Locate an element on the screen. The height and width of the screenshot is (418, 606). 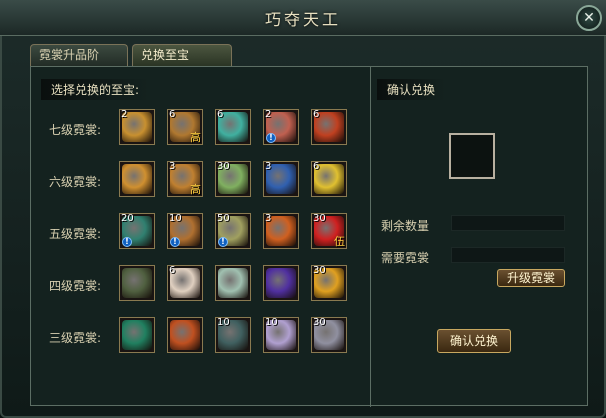
tortoise-icon is located at coordinates (137, 283).